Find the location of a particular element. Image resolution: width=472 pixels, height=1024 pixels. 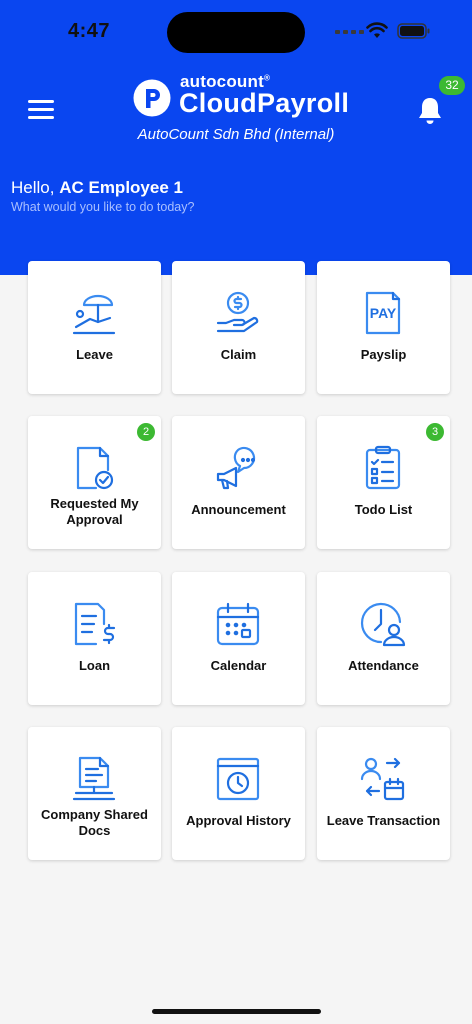

tile-announcement: Announcement is located at coordinates (238, 482).